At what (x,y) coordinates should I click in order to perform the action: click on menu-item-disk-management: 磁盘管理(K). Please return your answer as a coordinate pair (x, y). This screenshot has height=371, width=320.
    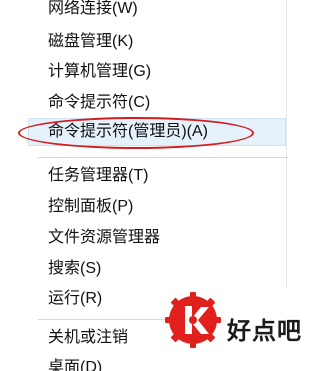
    Looking at the image, I should click on (157, 42).